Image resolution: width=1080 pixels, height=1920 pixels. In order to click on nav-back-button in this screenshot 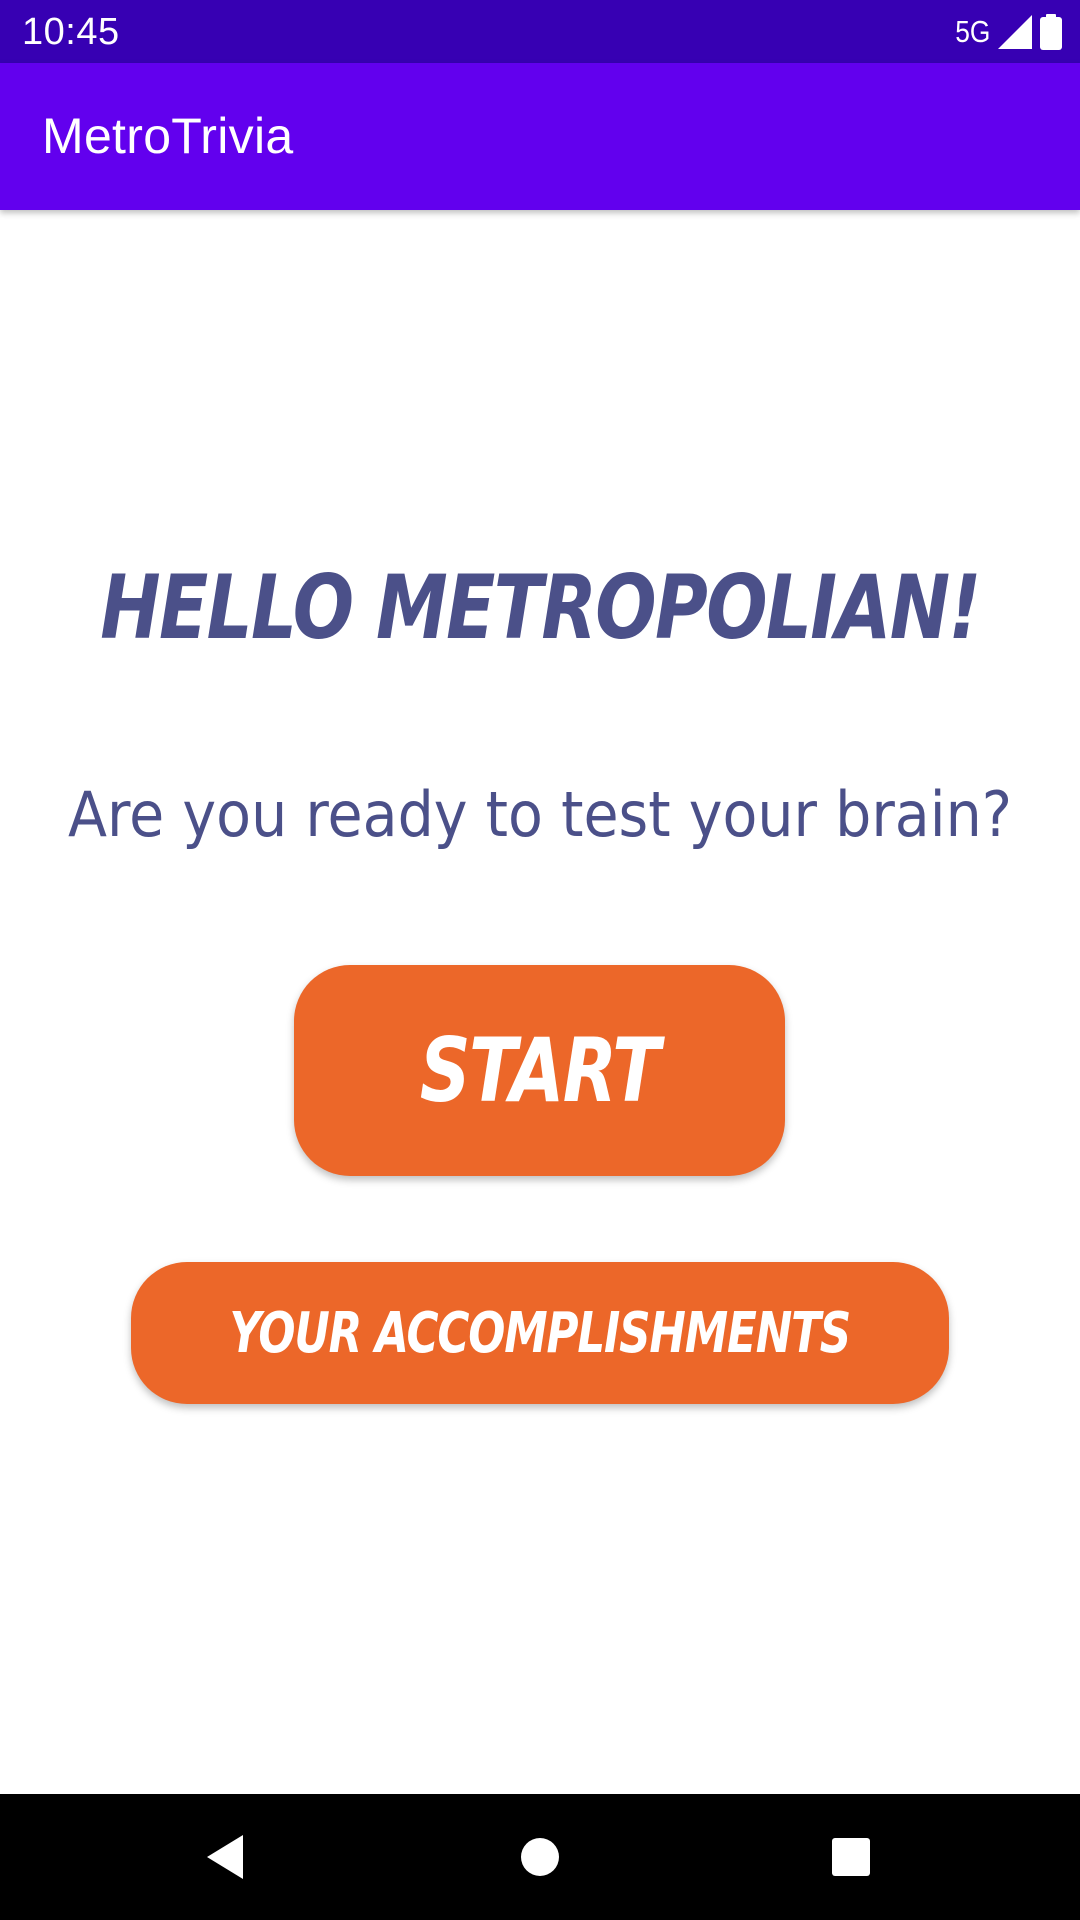, I will do `click(225, 1857)`.